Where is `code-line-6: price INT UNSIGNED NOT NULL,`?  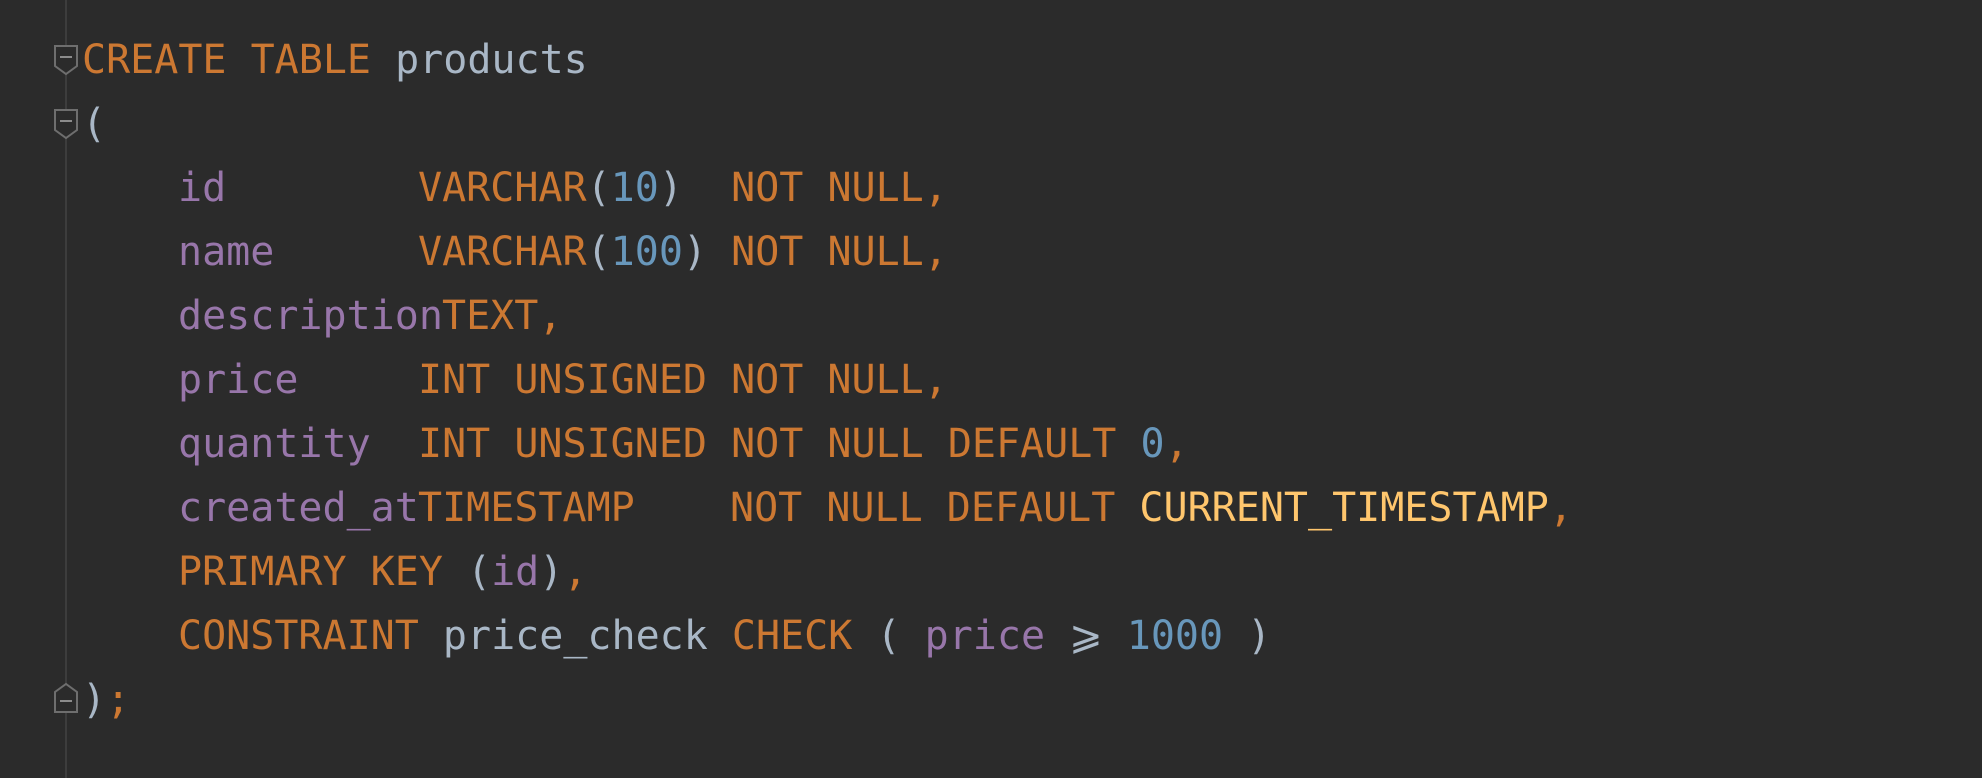
code-line-6: price INT UNSIGNED NOT NULL, is located at coordinates (827, 380).